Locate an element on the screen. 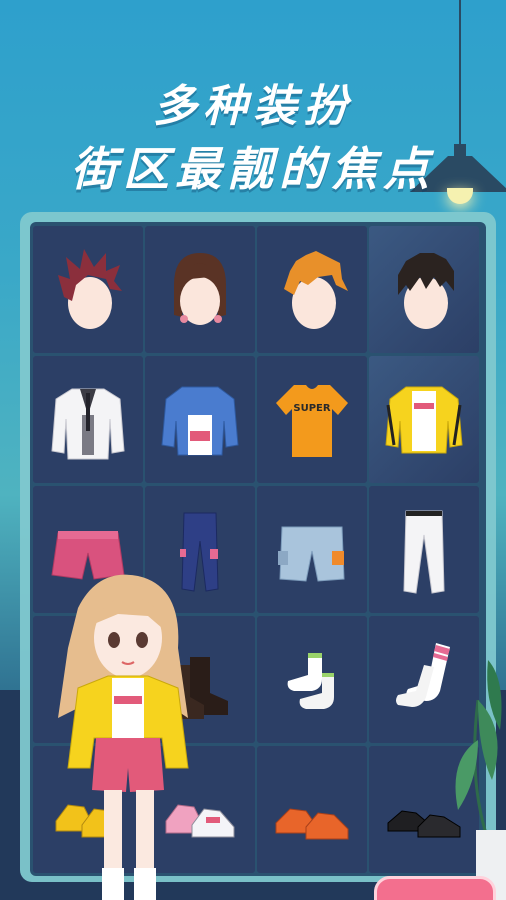 Image resolution: width=506 pixels, height=900 pixels. brown-bob-hair-icon is located at coordinates (200, 288).